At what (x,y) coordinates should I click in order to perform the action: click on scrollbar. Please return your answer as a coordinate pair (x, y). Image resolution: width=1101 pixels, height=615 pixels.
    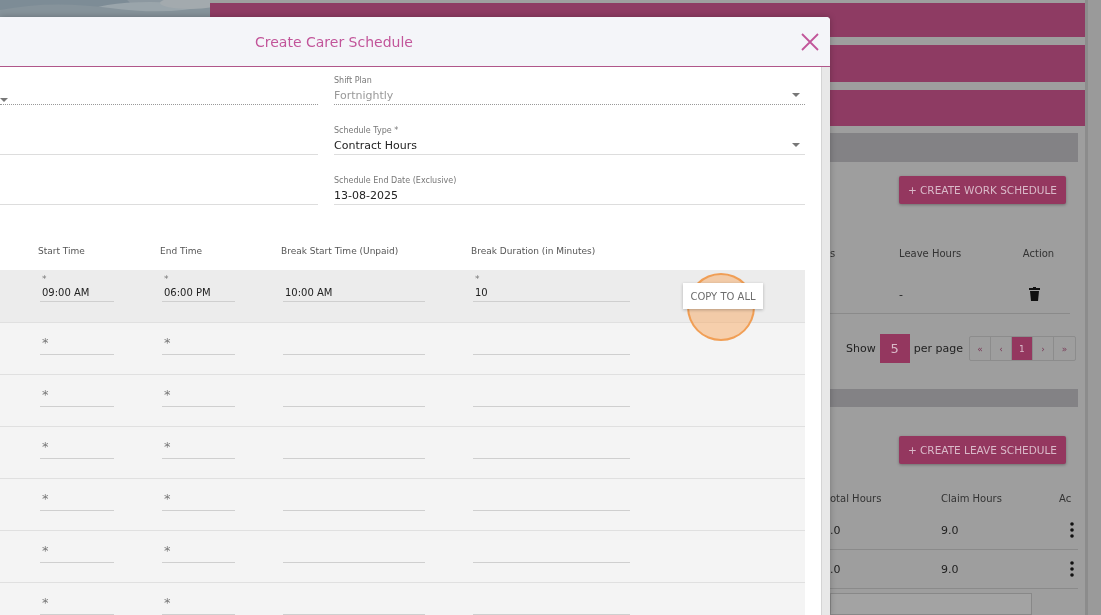
    Looking at the image, I should click on (1093, 307).